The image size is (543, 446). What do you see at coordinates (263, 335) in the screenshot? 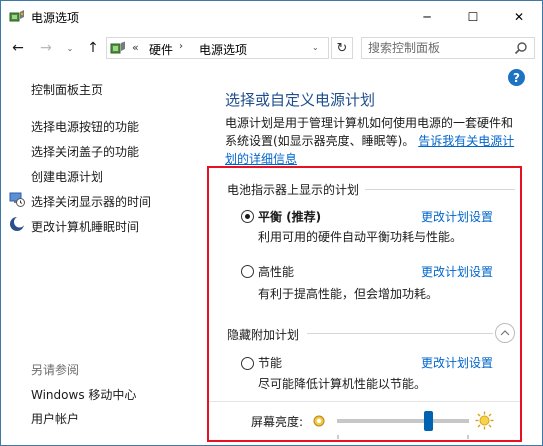
I see `hidden-plans-heading: 隐藏附加计划` at bounding box center [263, 335].